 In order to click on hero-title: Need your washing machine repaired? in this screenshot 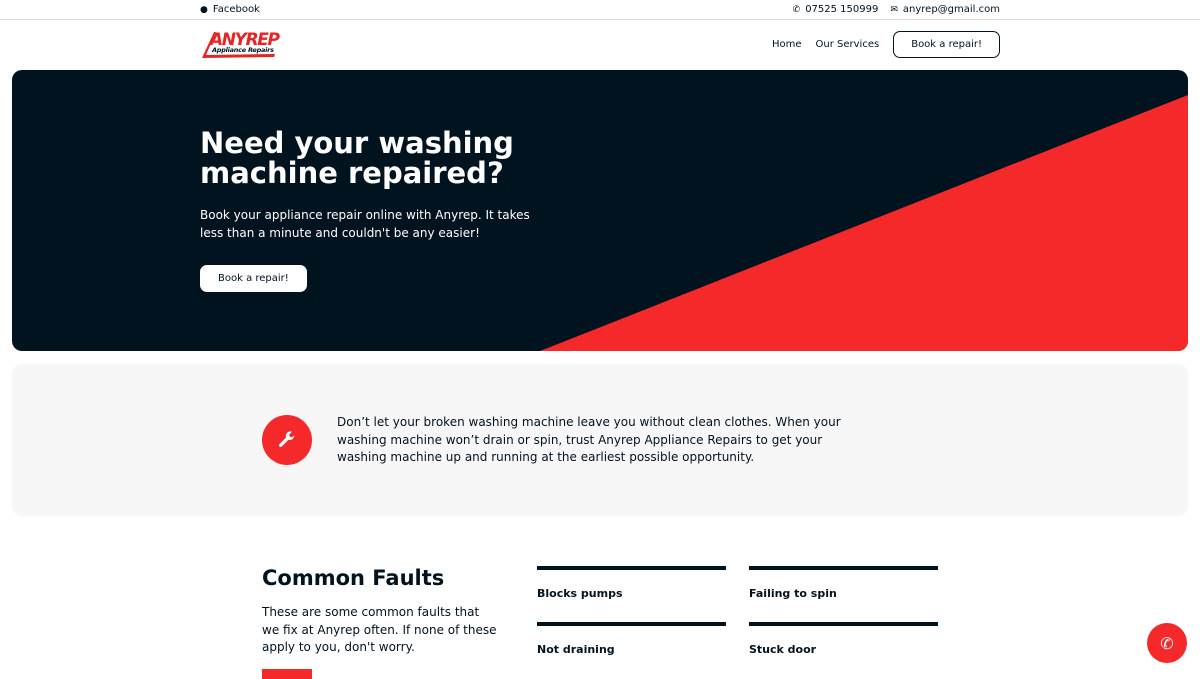, I will do `click(357, 158)`.